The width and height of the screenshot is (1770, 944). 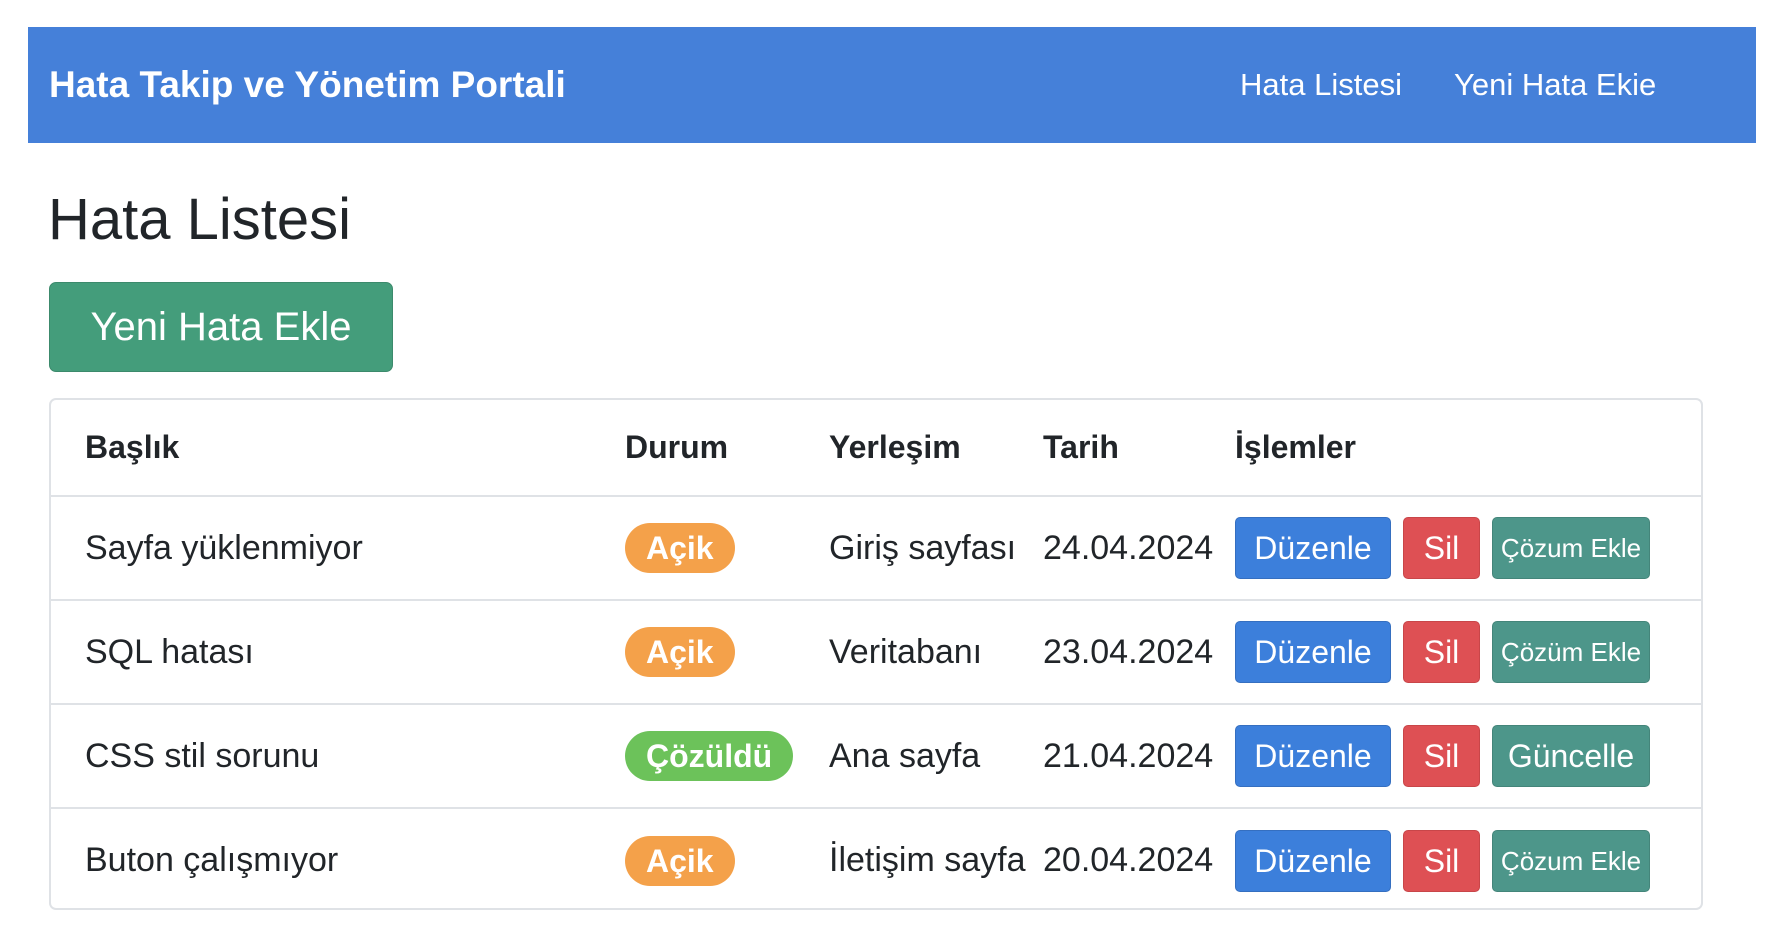 What do you see at coordinates (936, 755) in the screenshot?
I see `row-location: Ana sayfa` at bounding box center [936, 755].